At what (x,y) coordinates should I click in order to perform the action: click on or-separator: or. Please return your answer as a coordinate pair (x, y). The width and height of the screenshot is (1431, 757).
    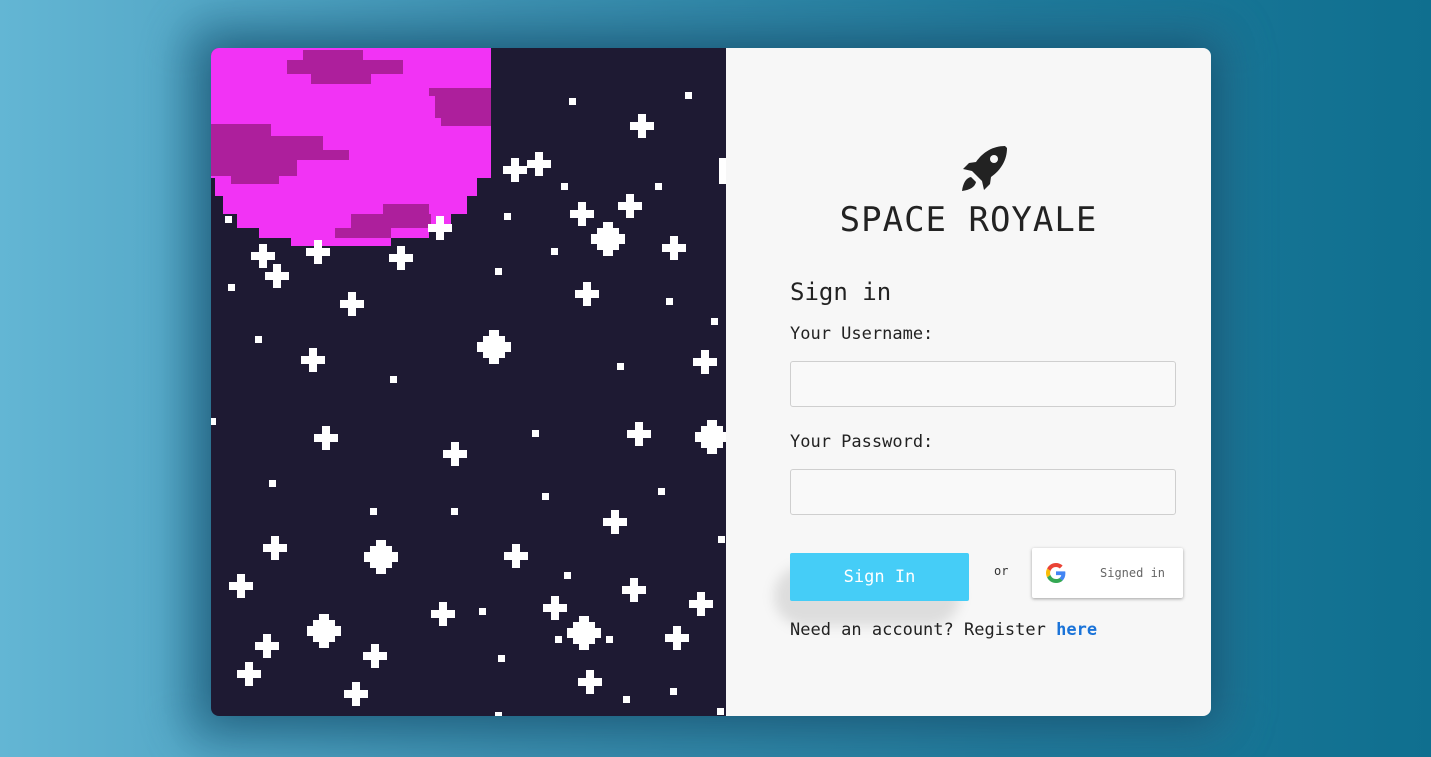
    Looking at the image, I should click on (1001, 571).